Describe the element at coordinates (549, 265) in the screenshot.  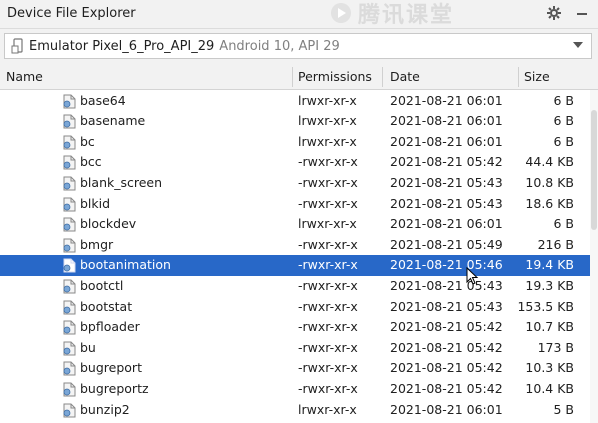
I see `file-size: 19.4 KB` at that location.